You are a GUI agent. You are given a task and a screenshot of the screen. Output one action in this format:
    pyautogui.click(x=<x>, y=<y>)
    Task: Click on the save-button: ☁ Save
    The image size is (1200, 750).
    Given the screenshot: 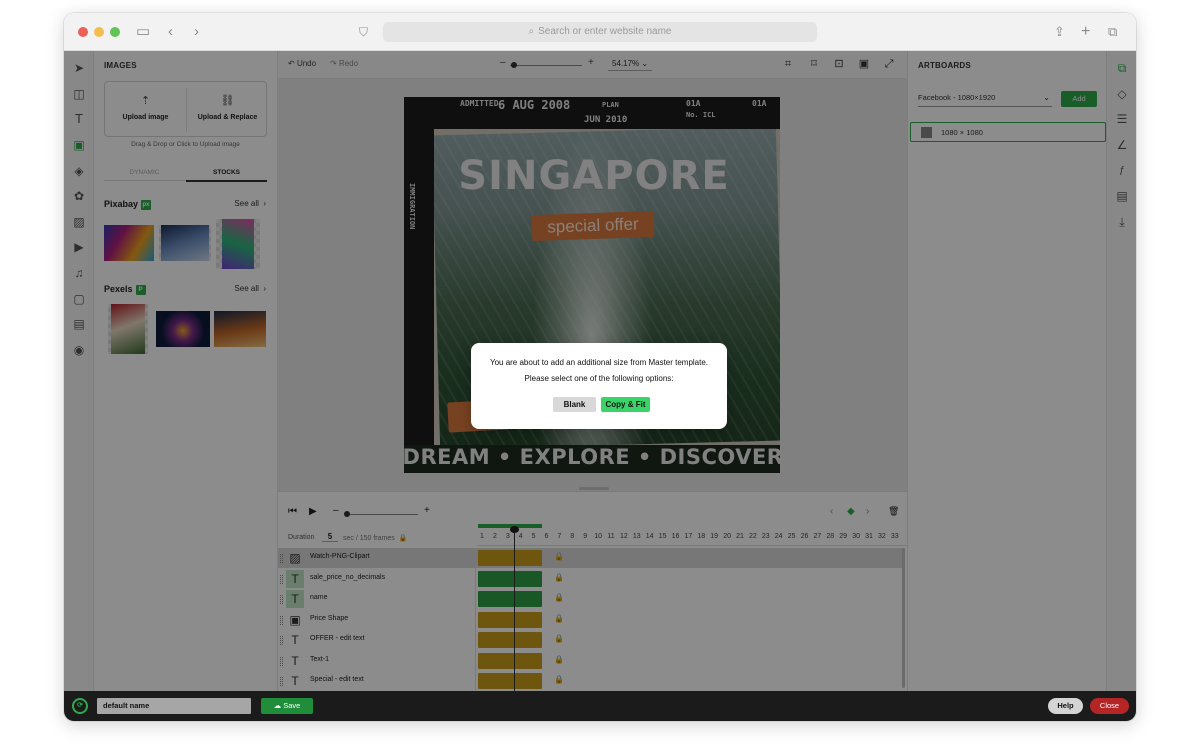 What is the action you would take?
    pyautogui.click(x=287, y=706)
    